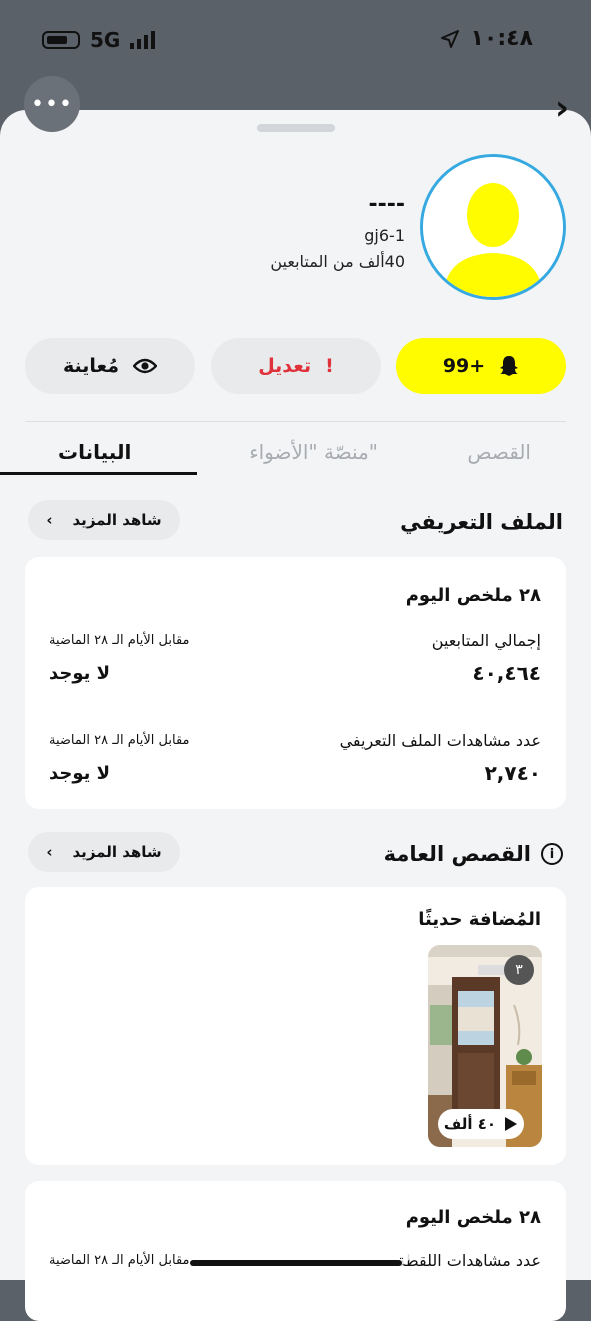  Describe the element at coordinates (512, 773) in the screenshot. I see `stat-value: ٢,٧٤٠` at that location.